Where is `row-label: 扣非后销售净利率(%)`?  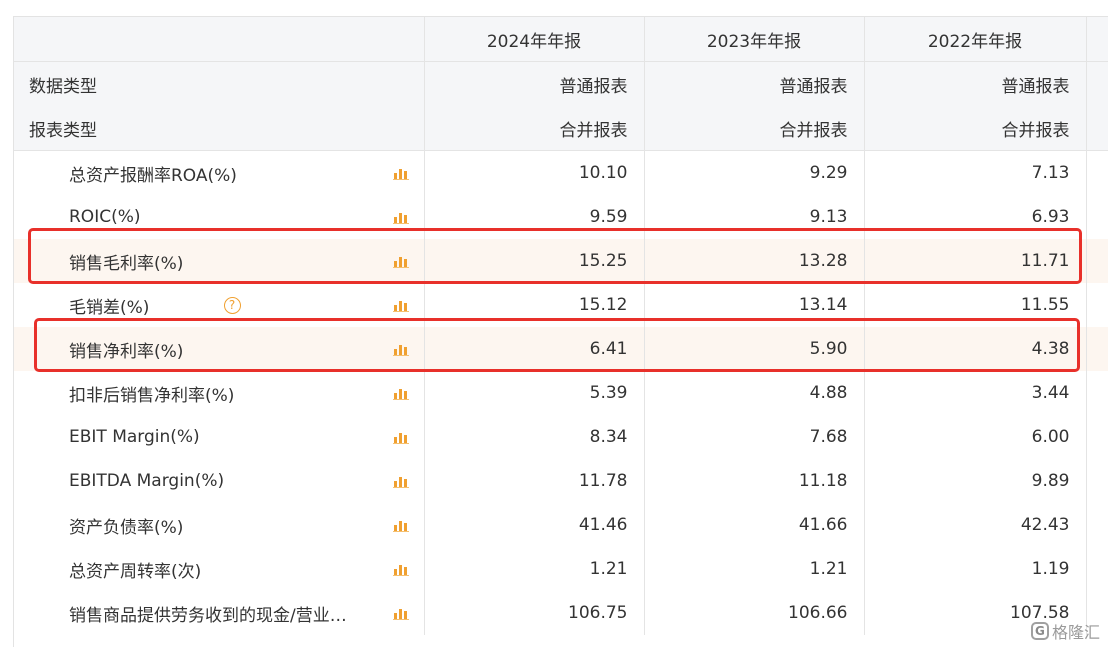 row-label: 扣非后销售净利率(%) is located at coordinates (152, 395).